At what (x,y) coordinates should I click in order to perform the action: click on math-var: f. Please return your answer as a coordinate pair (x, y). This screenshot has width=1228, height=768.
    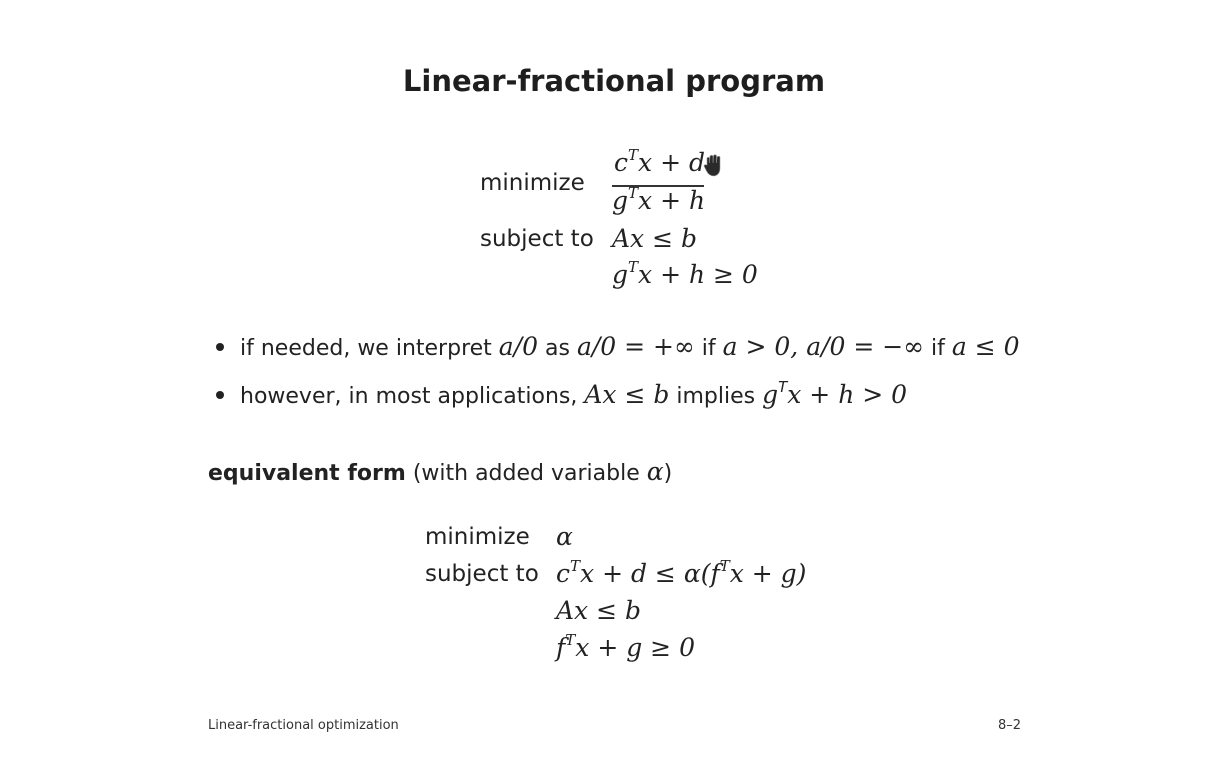
    Looking at the image, I should click on (561, 647).